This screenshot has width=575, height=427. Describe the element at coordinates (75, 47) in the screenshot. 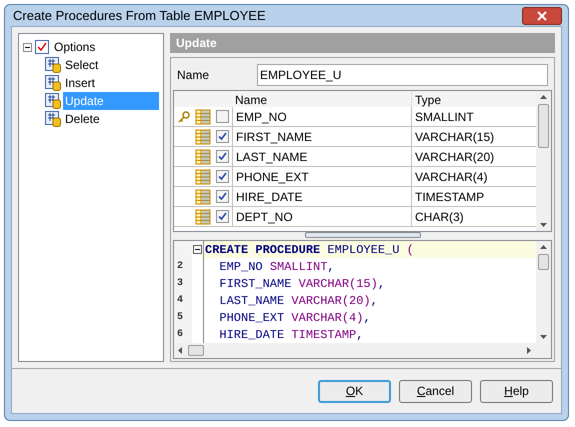

I see `tree-item: Options` at that location.